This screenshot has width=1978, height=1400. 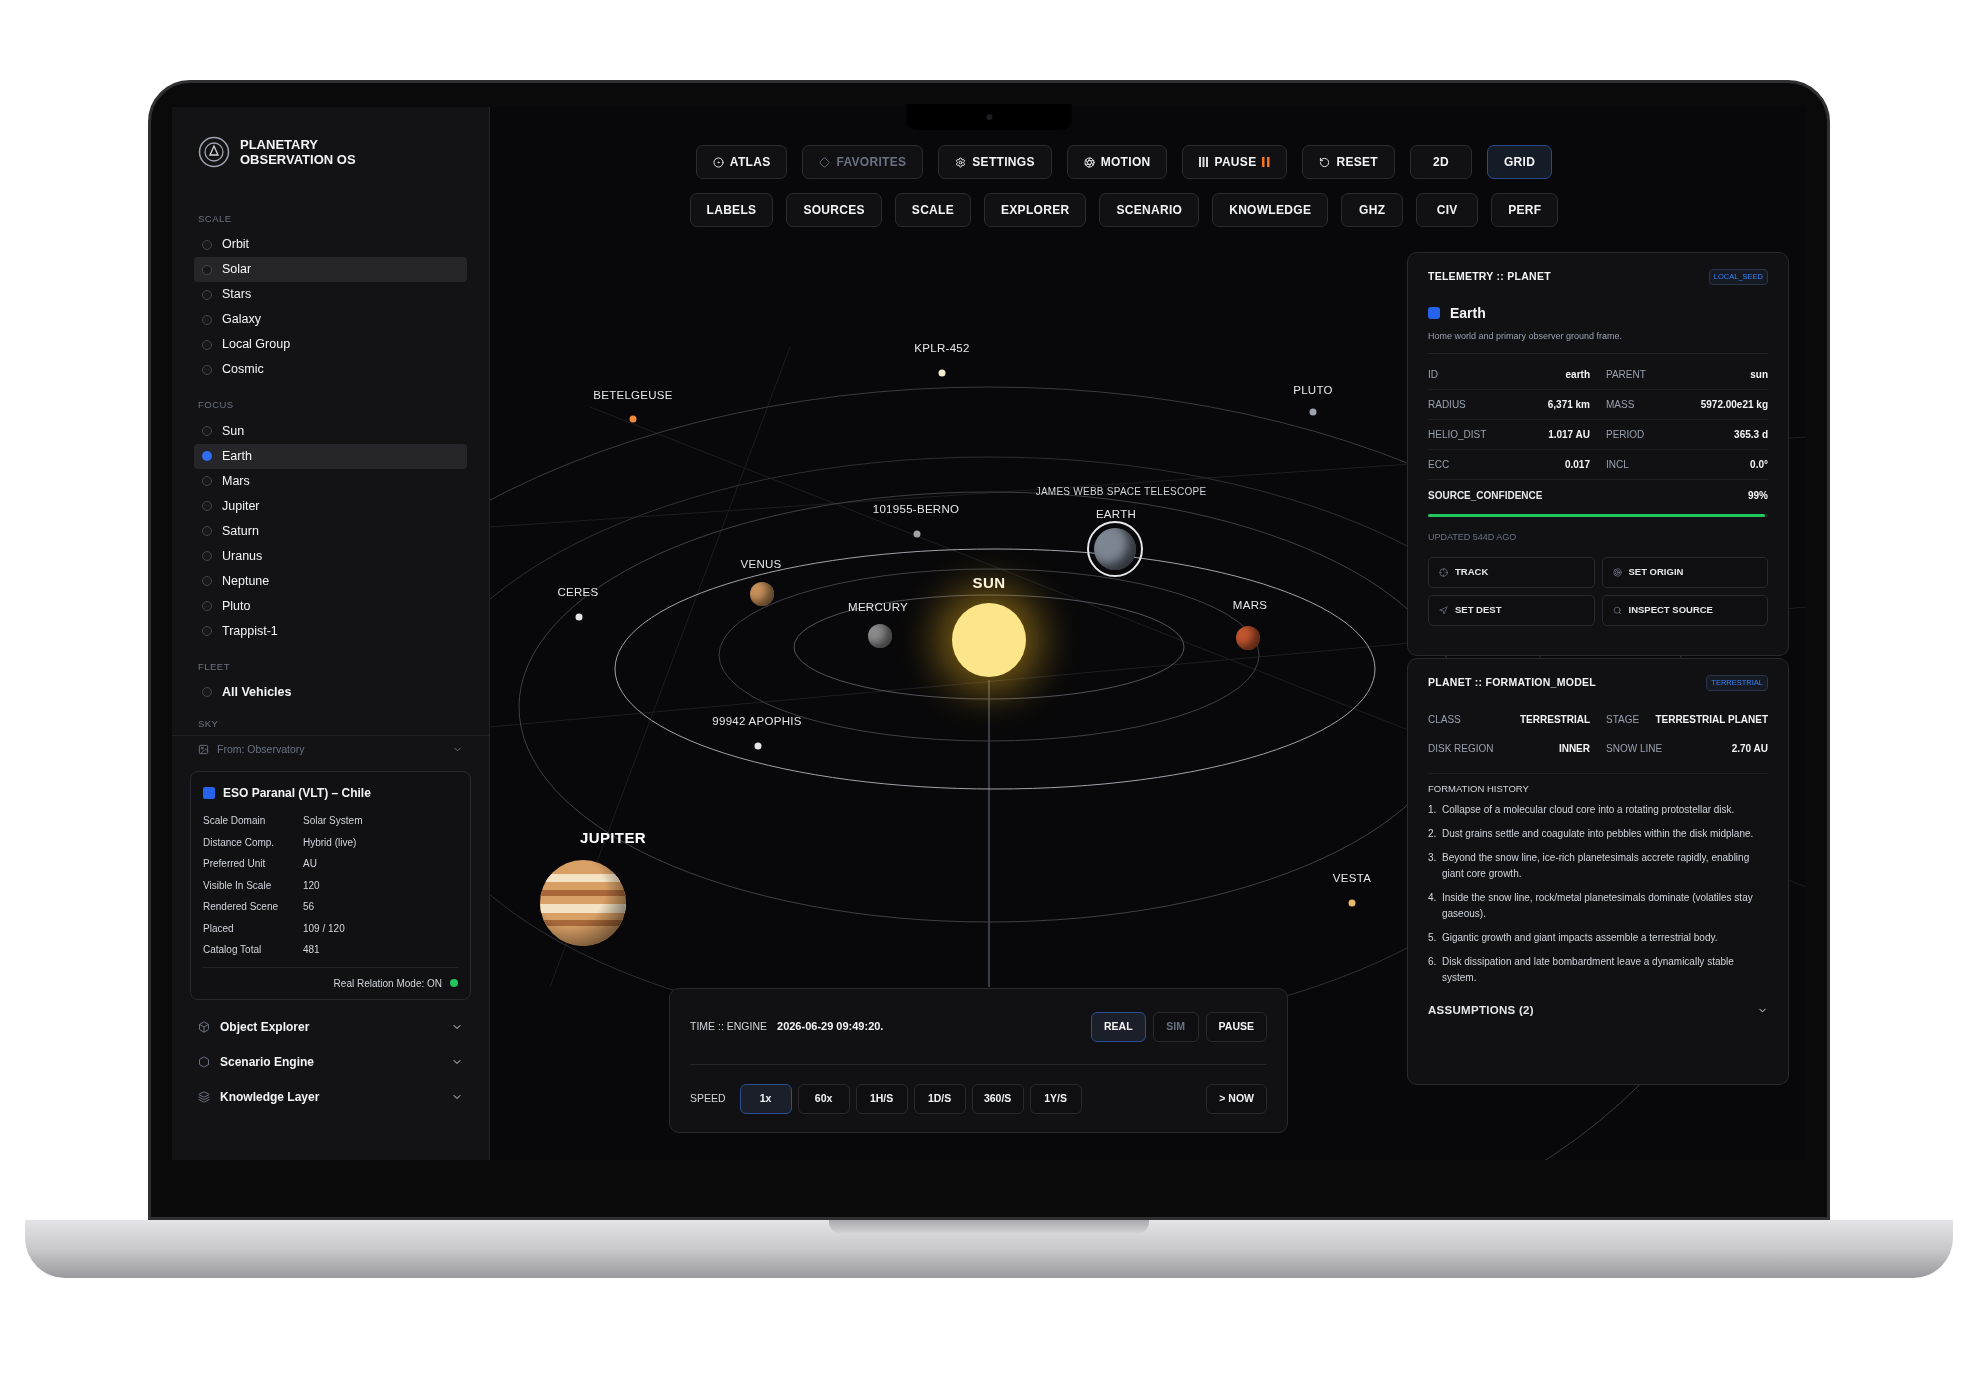 What do you see at coordinates (1235, 162) in the screenshot?
I see `toolbar-button: PAUSE` at bounding box center [1235, 162].